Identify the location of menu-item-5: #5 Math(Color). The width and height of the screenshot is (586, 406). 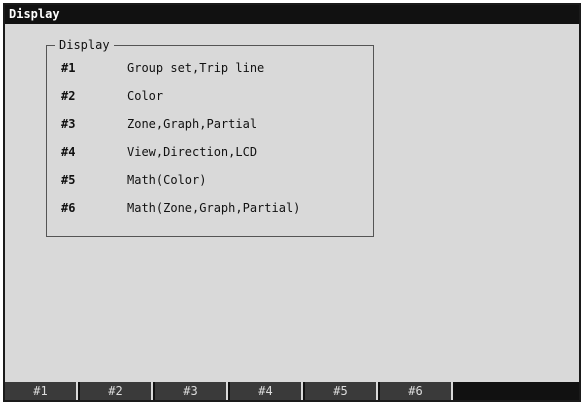
(210, 180).